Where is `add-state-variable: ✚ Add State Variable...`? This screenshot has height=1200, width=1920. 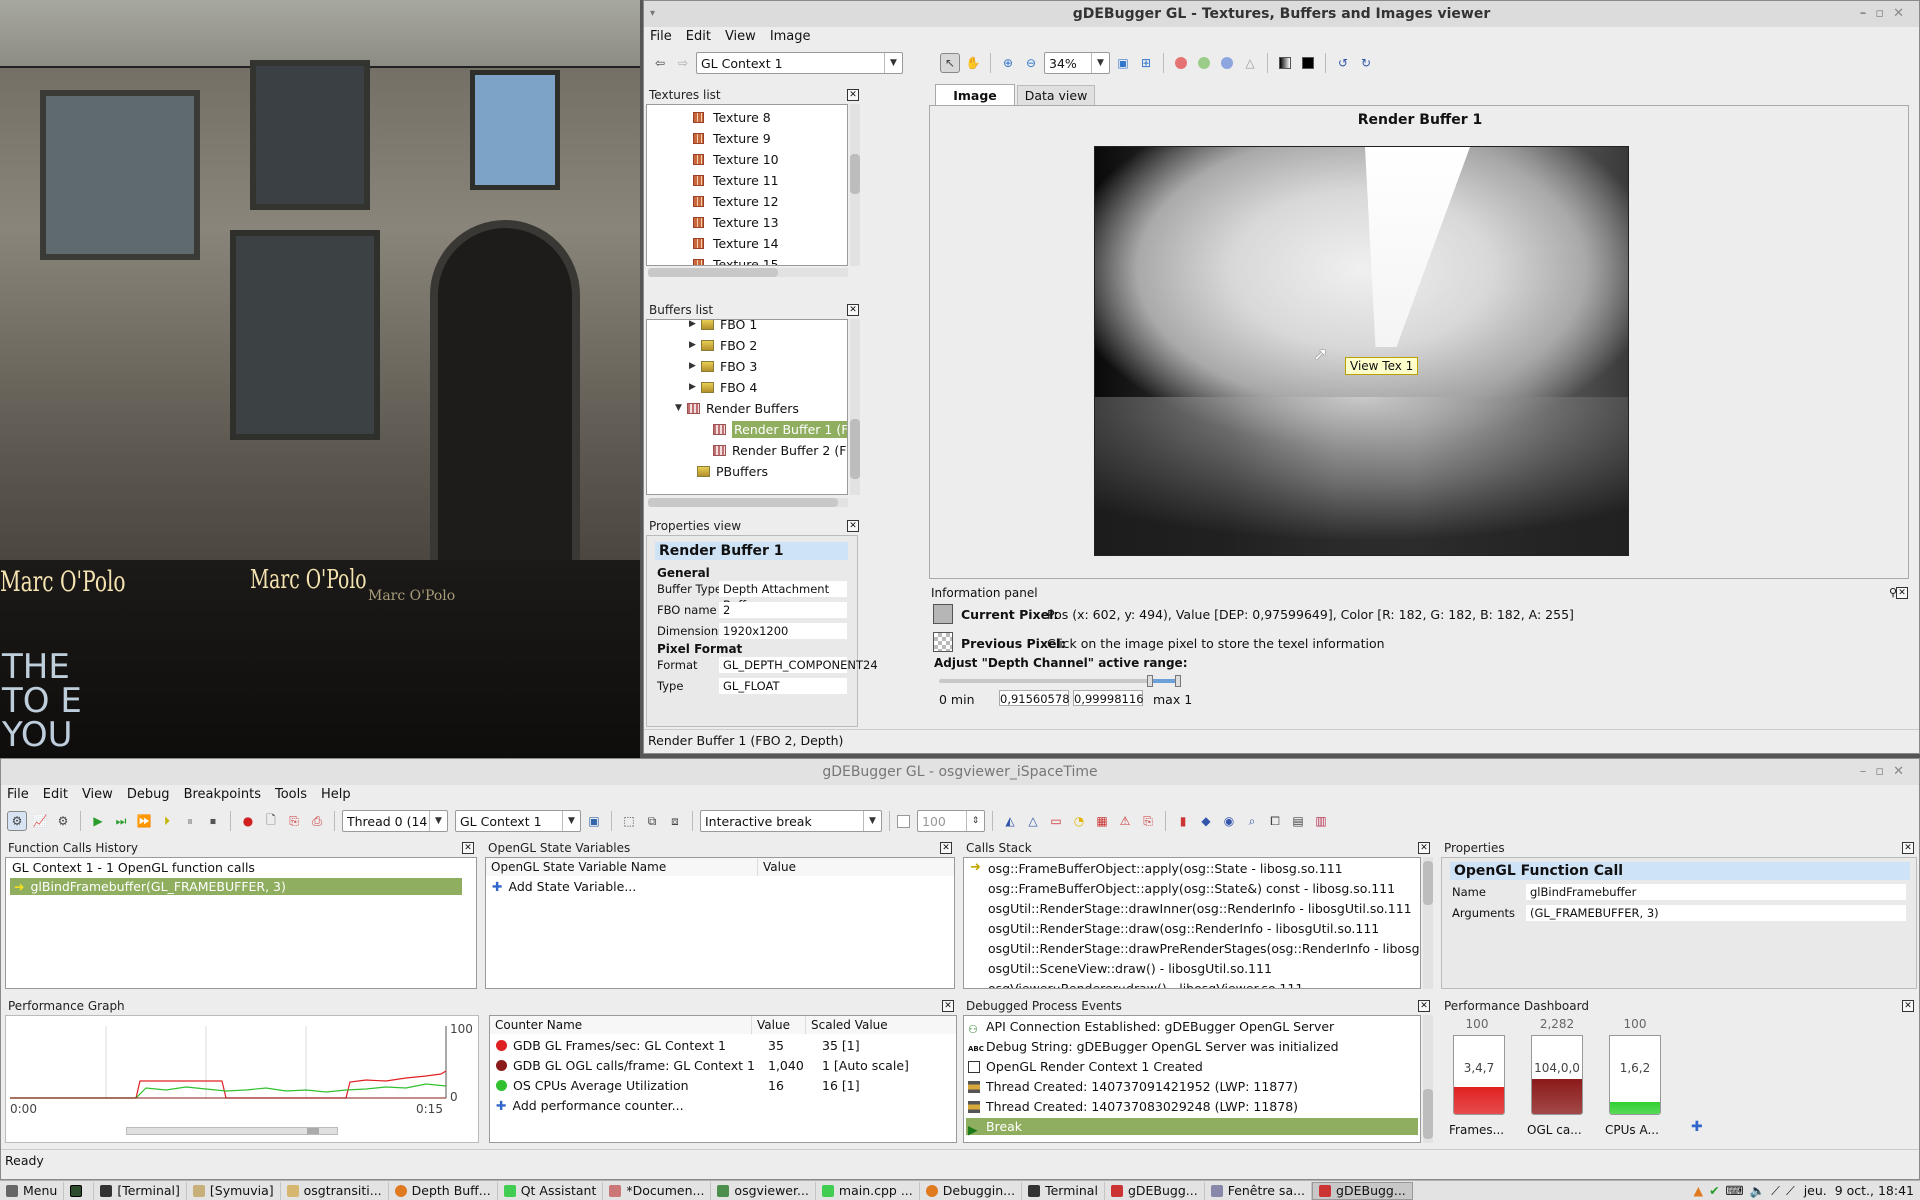
add-state-variable: ✚ Add State Variable... is located at coordinates (564, 886).